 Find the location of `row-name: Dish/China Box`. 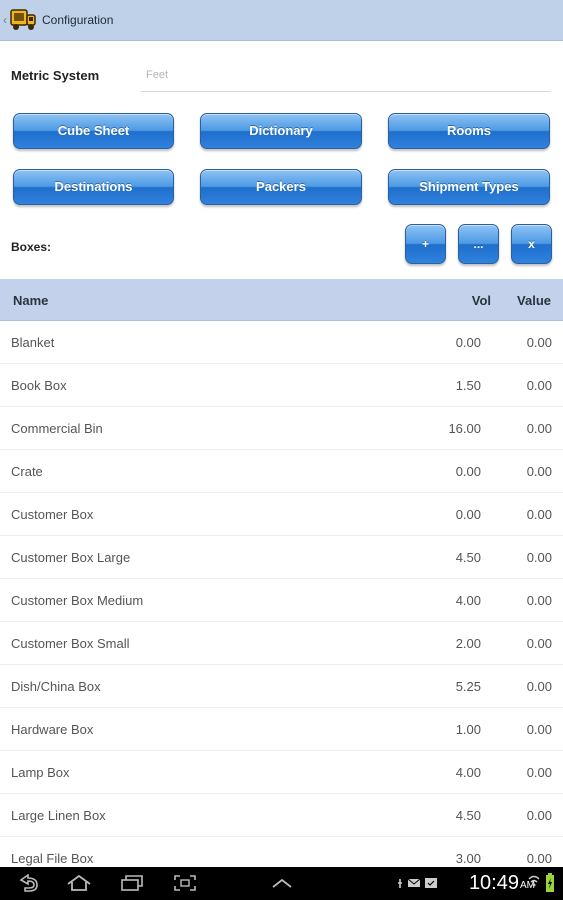

row-name: Dish/China Box is located at coordinates (56, 686).